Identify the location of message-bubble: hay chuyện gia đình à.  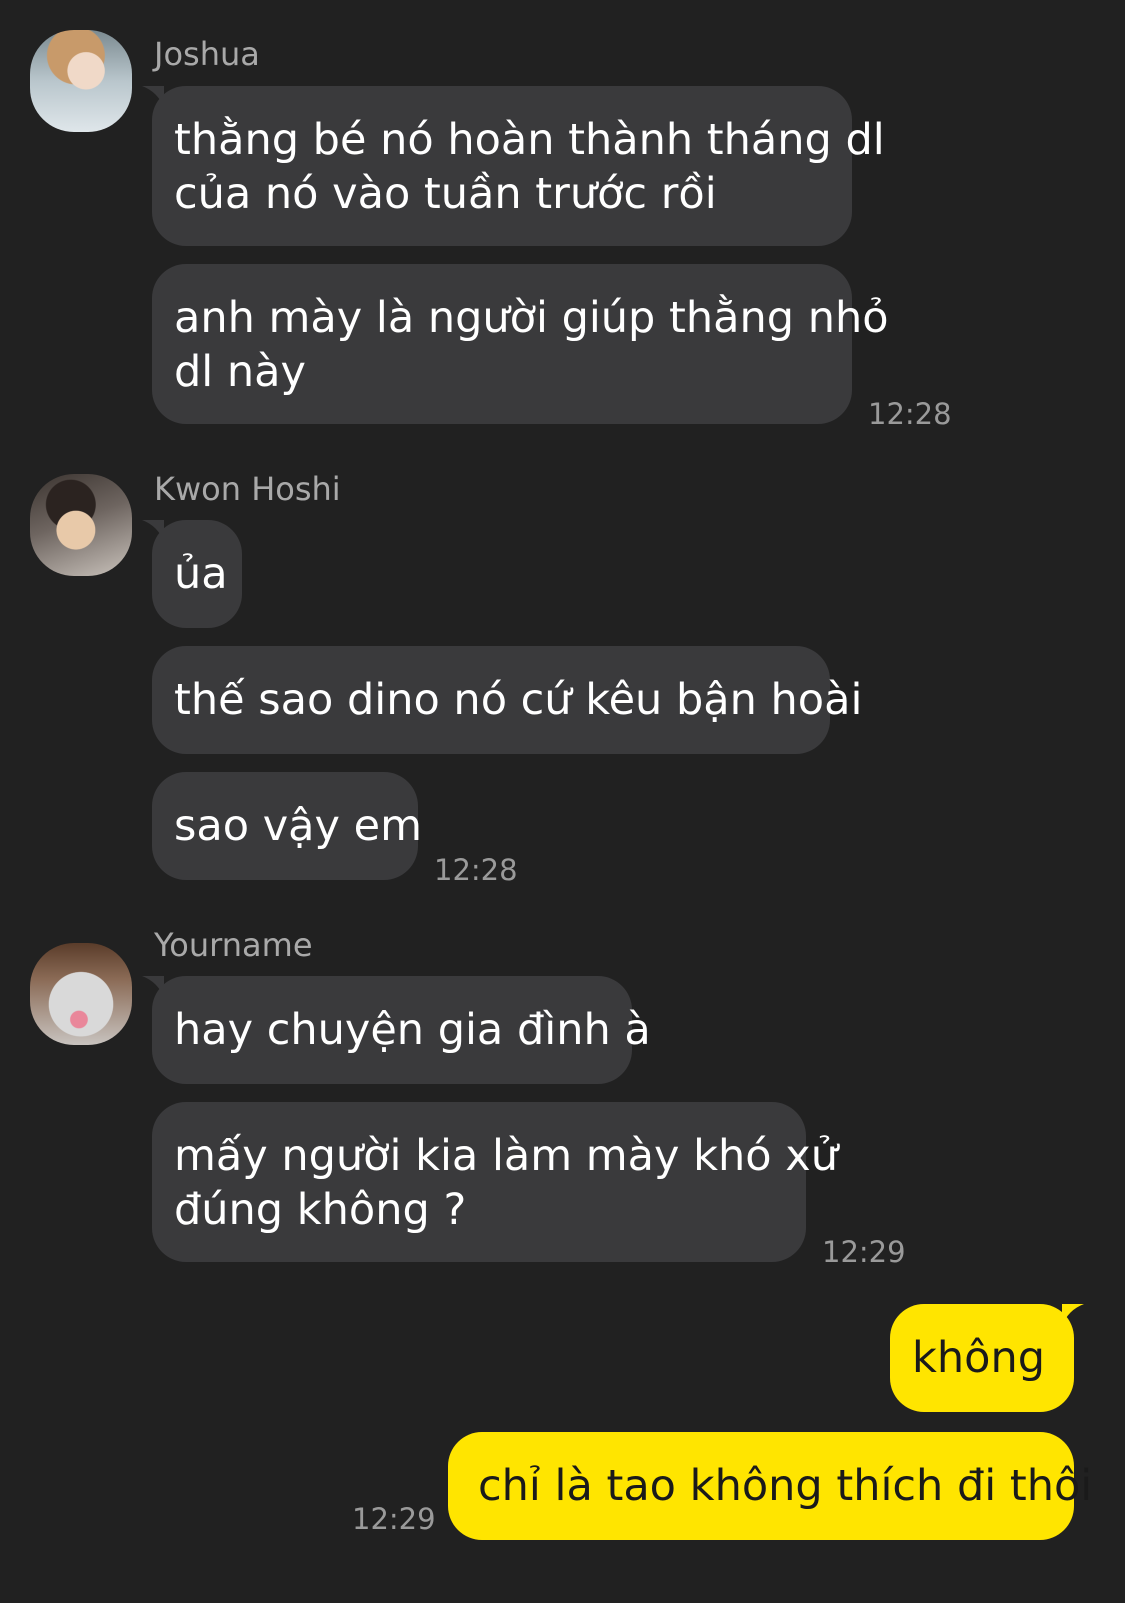
(401, 1030).